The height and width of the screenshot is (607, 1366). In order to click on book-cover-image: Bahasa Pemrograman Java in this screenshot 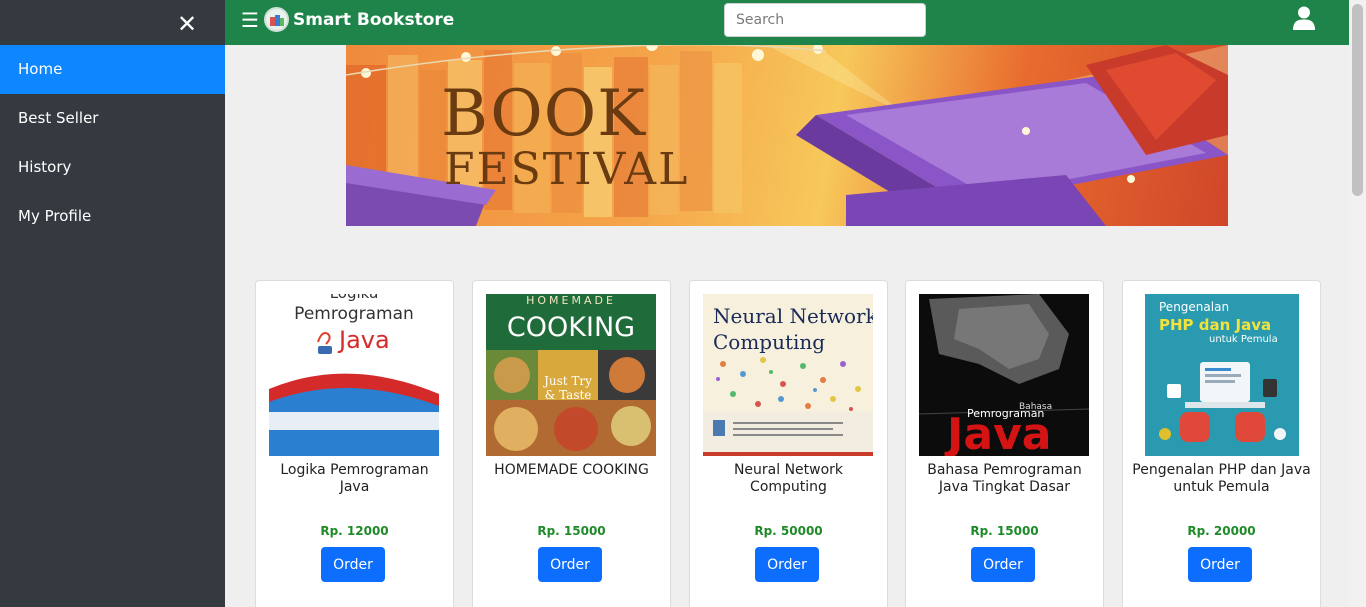, I will do `click(1004, 375)`.